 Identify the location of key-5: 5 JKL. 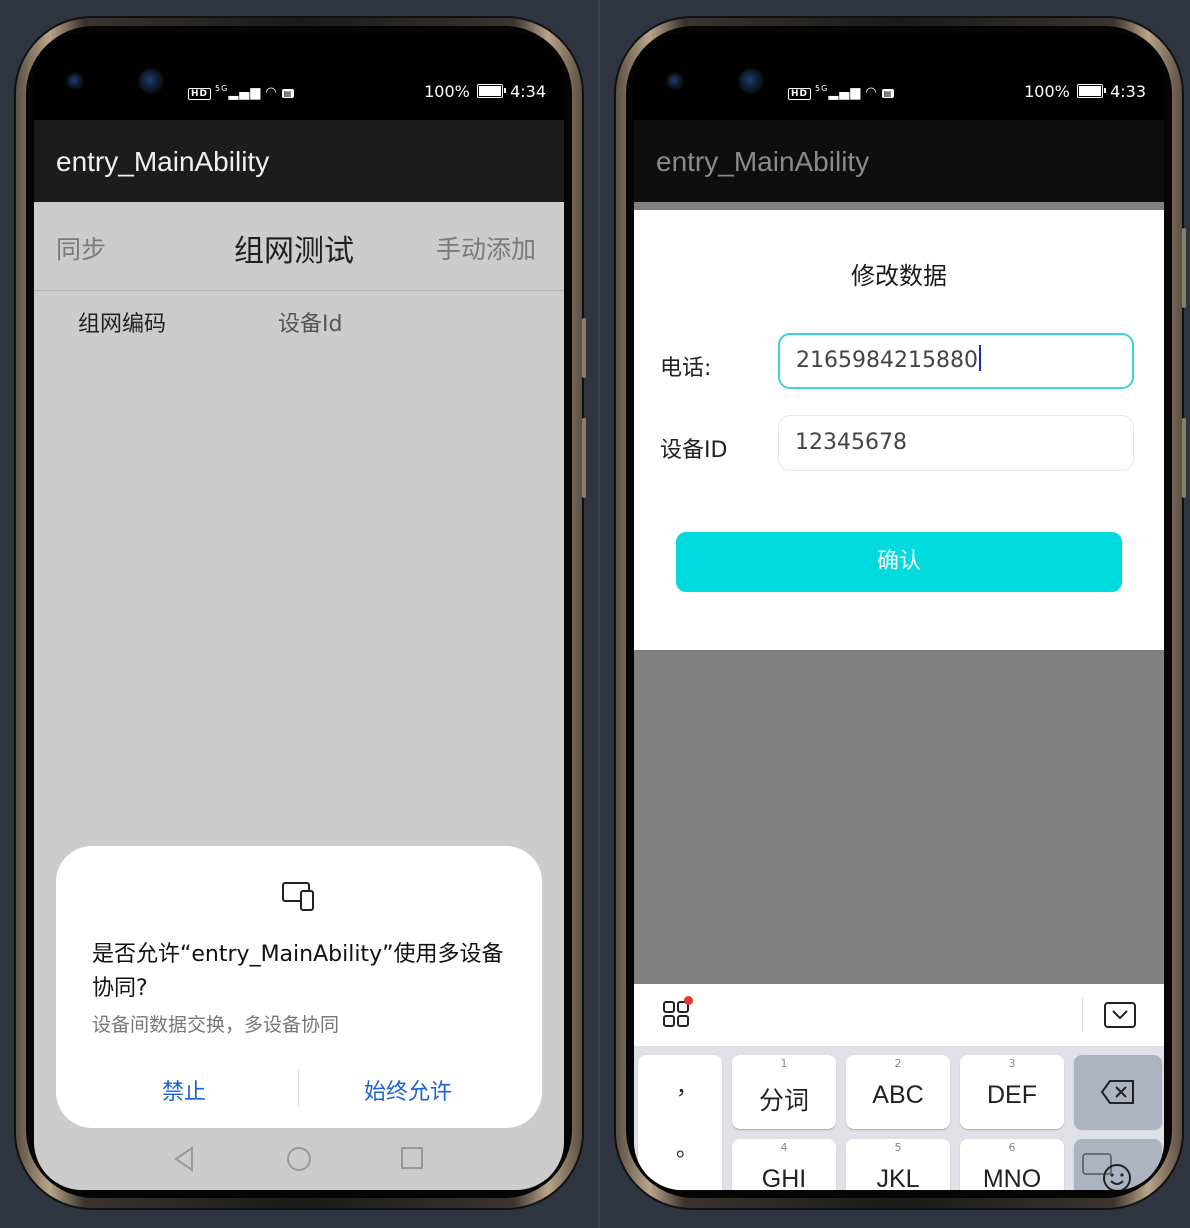
(898, 1164).